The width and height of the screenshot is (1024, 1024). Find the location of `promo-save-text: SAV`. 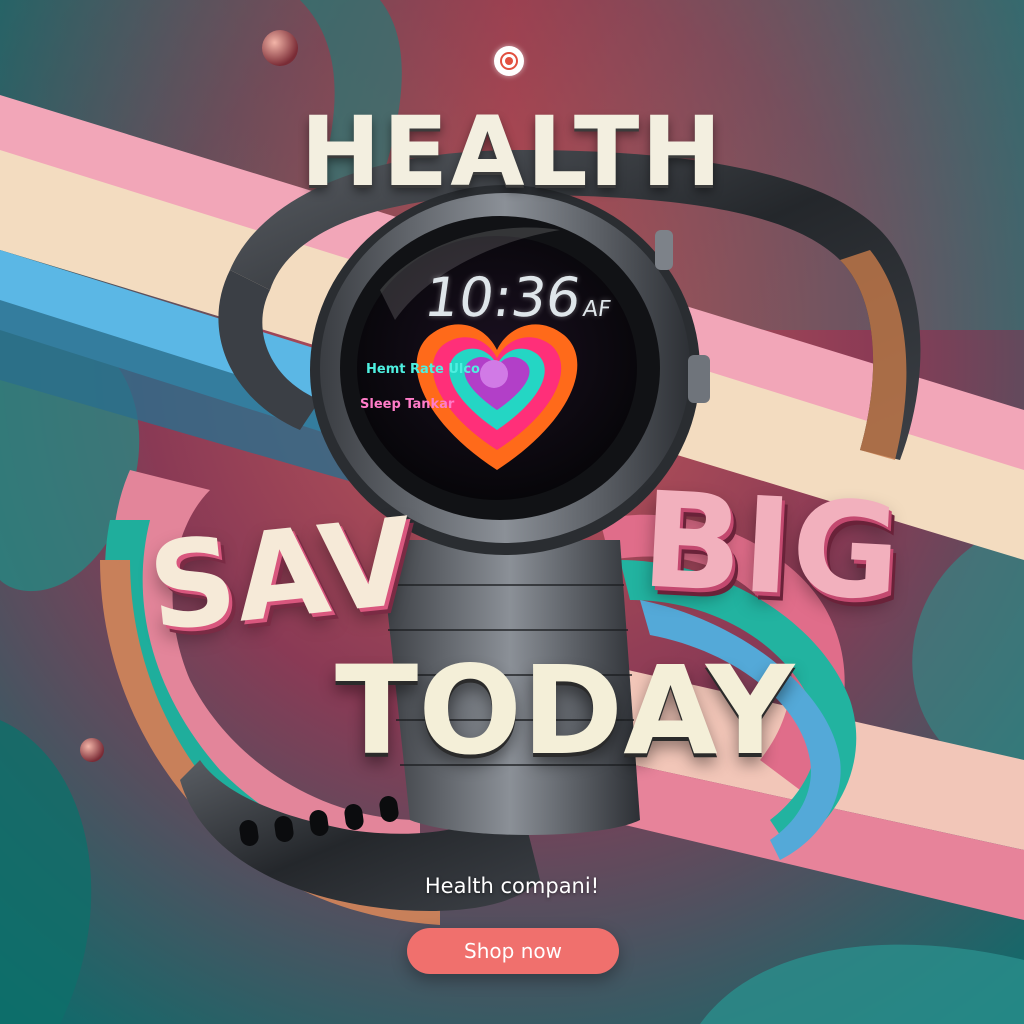

promo-save-text: SAV is located at coordinates (281, 575).